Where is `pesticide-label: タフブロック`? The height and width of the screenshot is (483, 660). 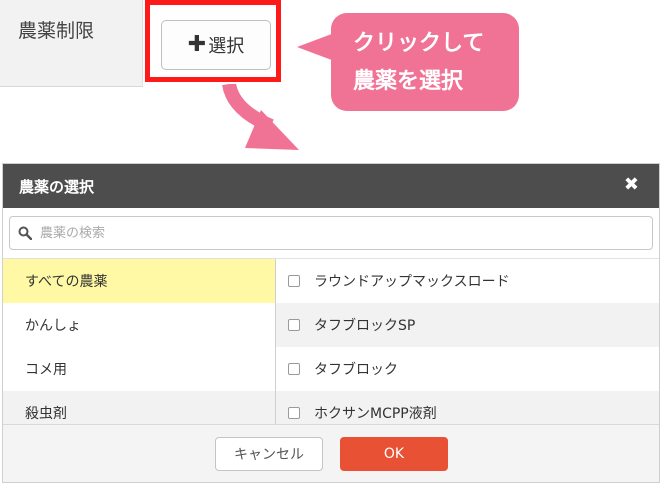
pesticide-label: タフブロック is located at coordinates (356, 370).